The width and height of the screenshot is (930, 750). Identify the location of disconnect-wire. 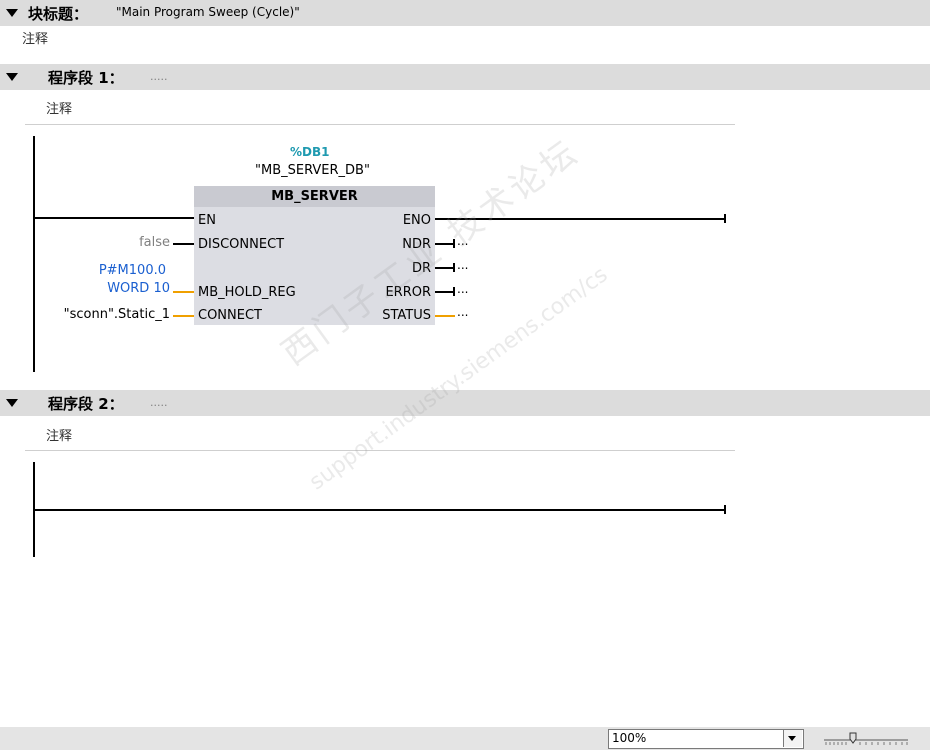
(183, 244).